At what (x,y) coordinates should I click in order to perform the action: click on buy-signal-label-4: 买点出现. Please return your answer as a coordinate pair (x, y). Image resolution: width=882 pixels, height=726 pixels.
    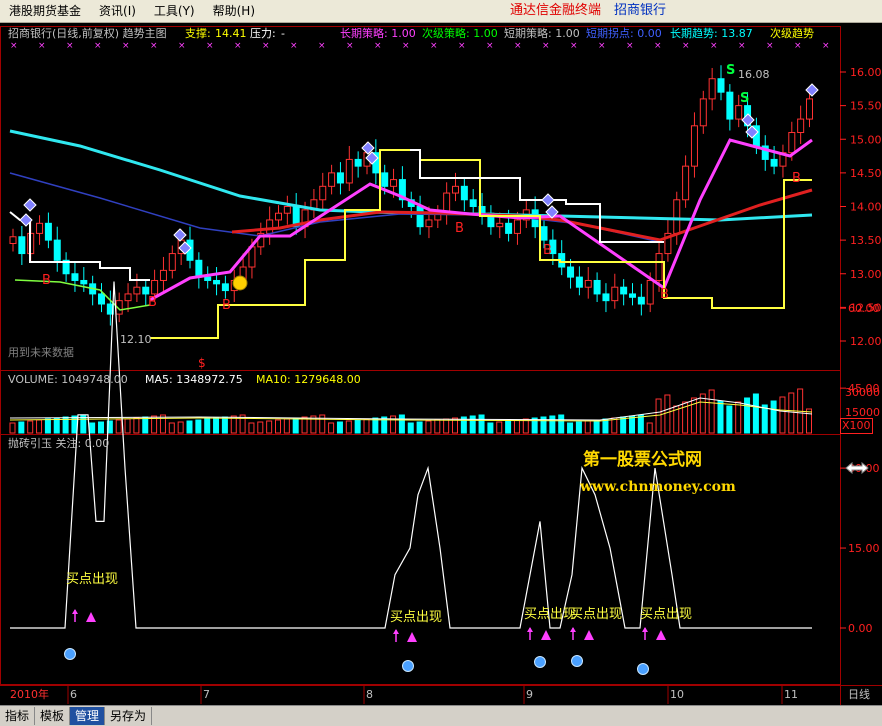
    Looking at the image, I should click on (596, 614).